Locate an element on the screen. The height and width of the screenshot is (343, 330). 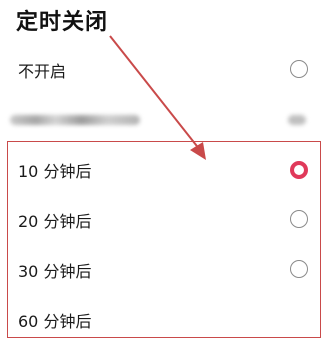
option-off: 不开启 is located at coordinates (165, 70).